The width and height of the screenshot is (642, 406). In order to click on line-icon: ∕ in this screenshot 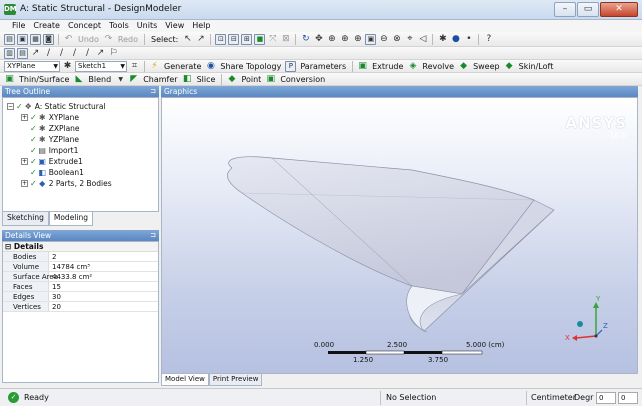, I will do `click(48, 53)`.